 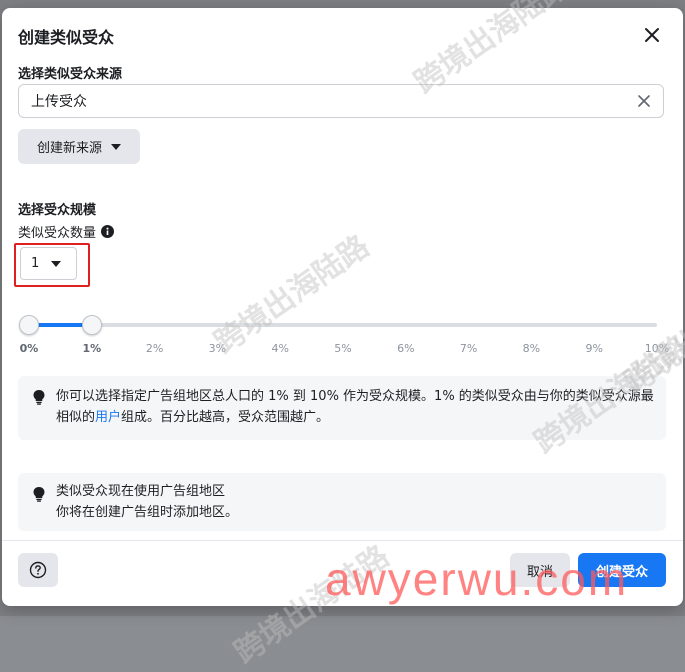 I want to click on location-info-box: 类似受众现在使用广告组地区 你将在创建广告组时添加地区。, so click(x=342, y=502).